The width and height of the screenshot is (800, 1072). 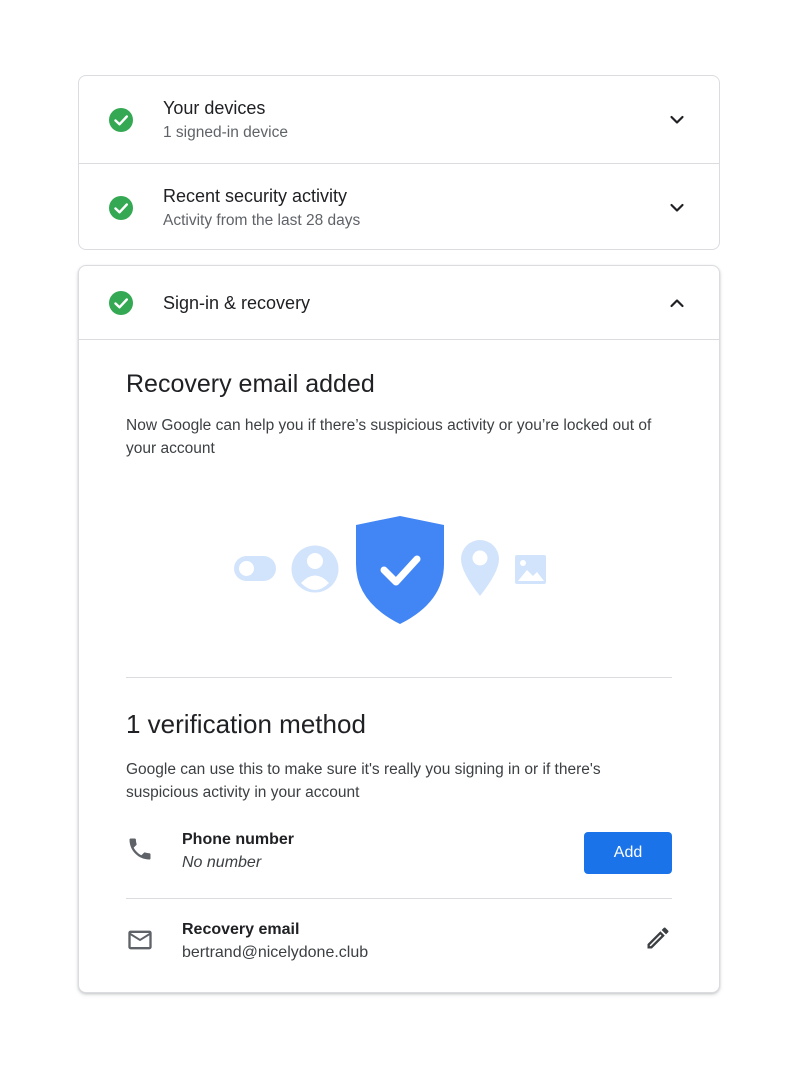 What do you see at coordinates (238, 839) in the screenshot?
I see `phone-number-label: Phone number` at bounding box center [238, 839].